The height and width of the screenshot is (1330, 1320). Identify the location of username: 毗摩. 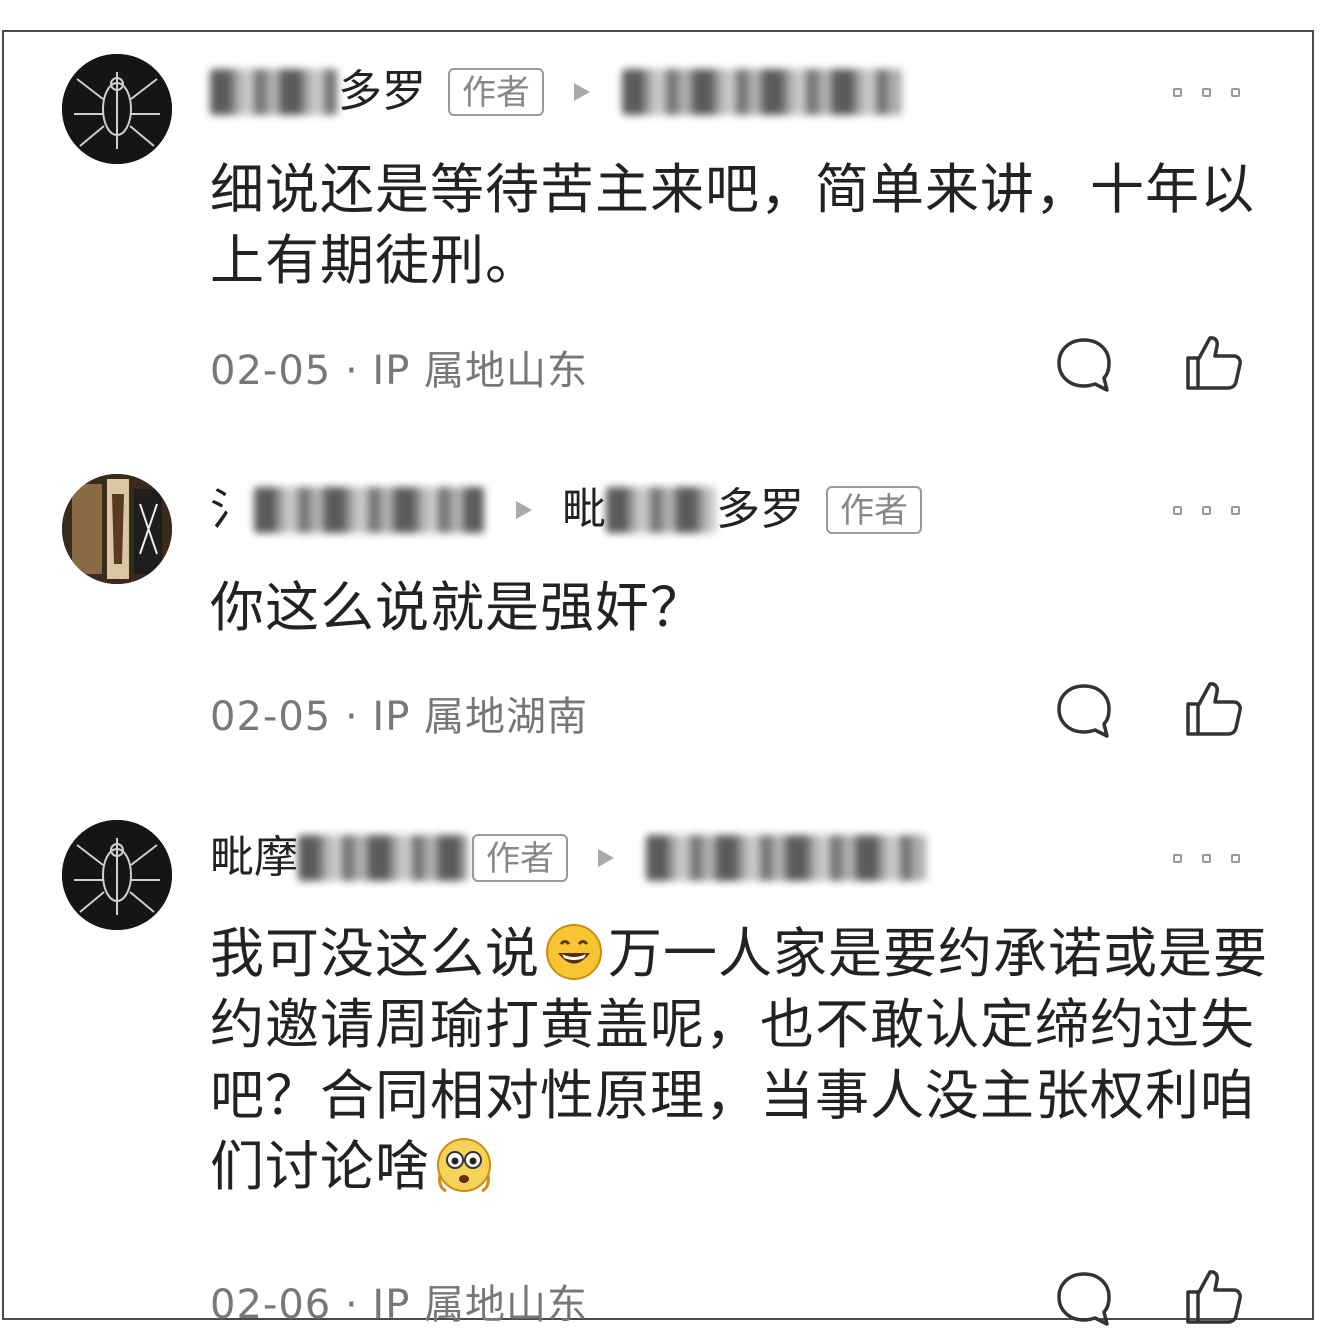
(254, 858).